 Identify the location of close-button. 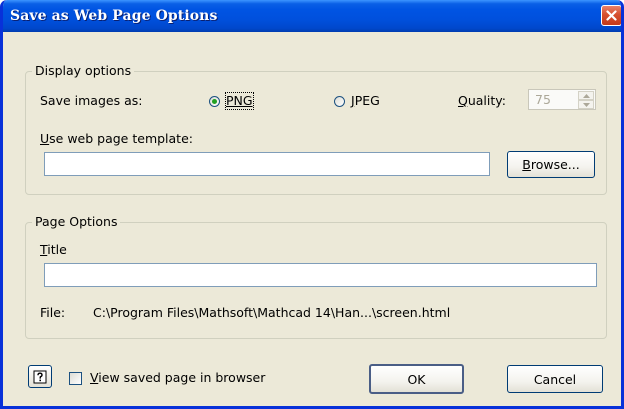
(611, 15).